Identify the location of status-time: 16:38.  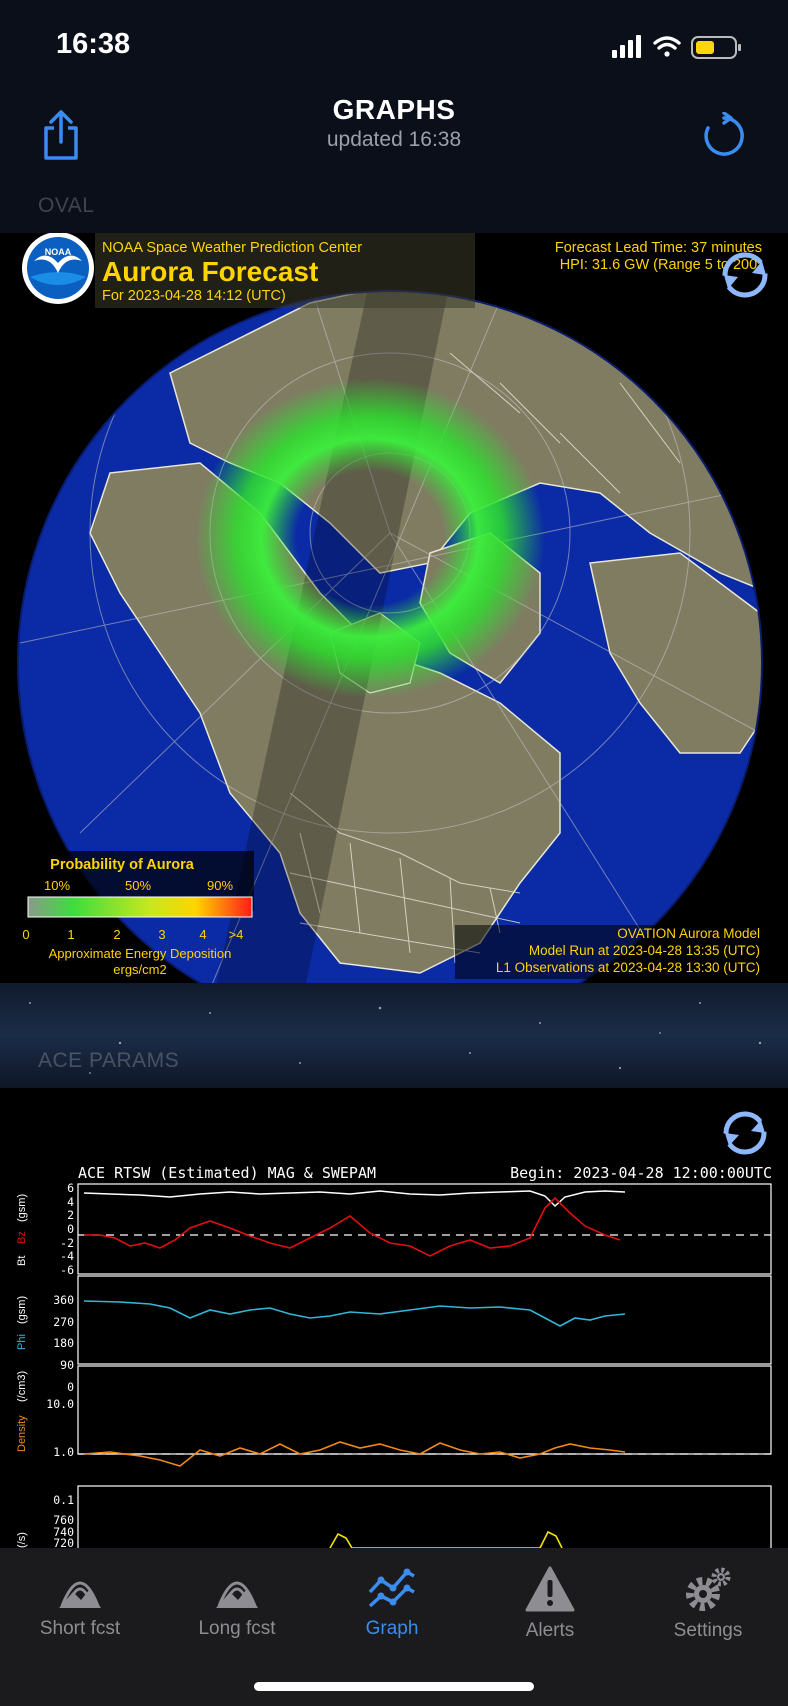
(93, 44).